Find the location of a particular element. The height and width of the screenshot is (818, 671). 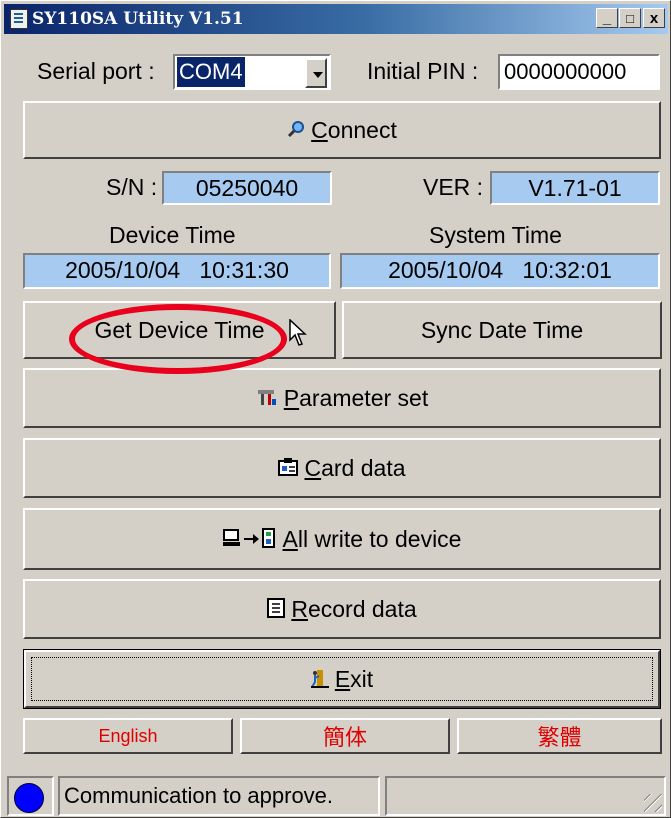

app-icon is located at coordinates (19, 19).